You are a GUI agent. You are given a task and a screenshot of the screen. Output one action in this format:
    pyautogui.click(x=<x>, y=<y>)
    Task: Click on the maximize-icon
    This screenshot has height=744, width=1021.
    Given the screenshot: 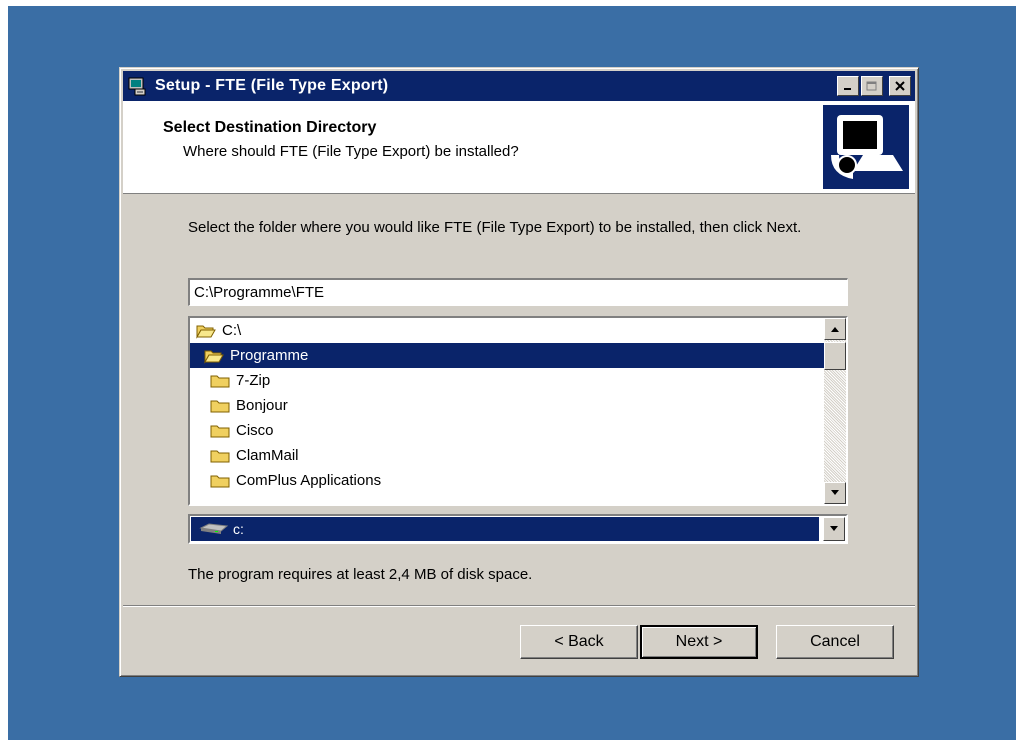 What is the action you would take?
    pyautogui.click(x=871, y=86)
    